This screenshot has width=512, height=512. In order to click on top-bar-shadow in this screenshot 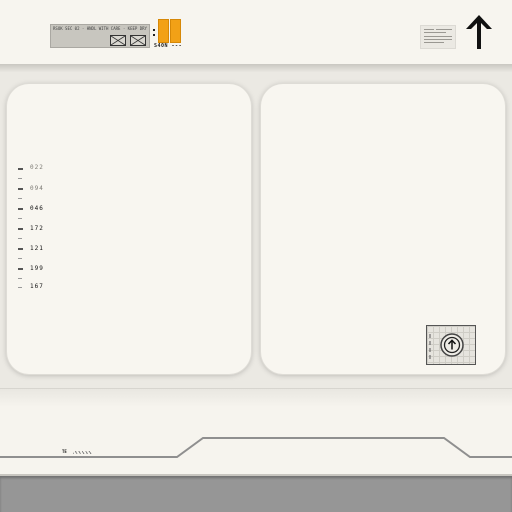, I will do `click(256, 68)`.